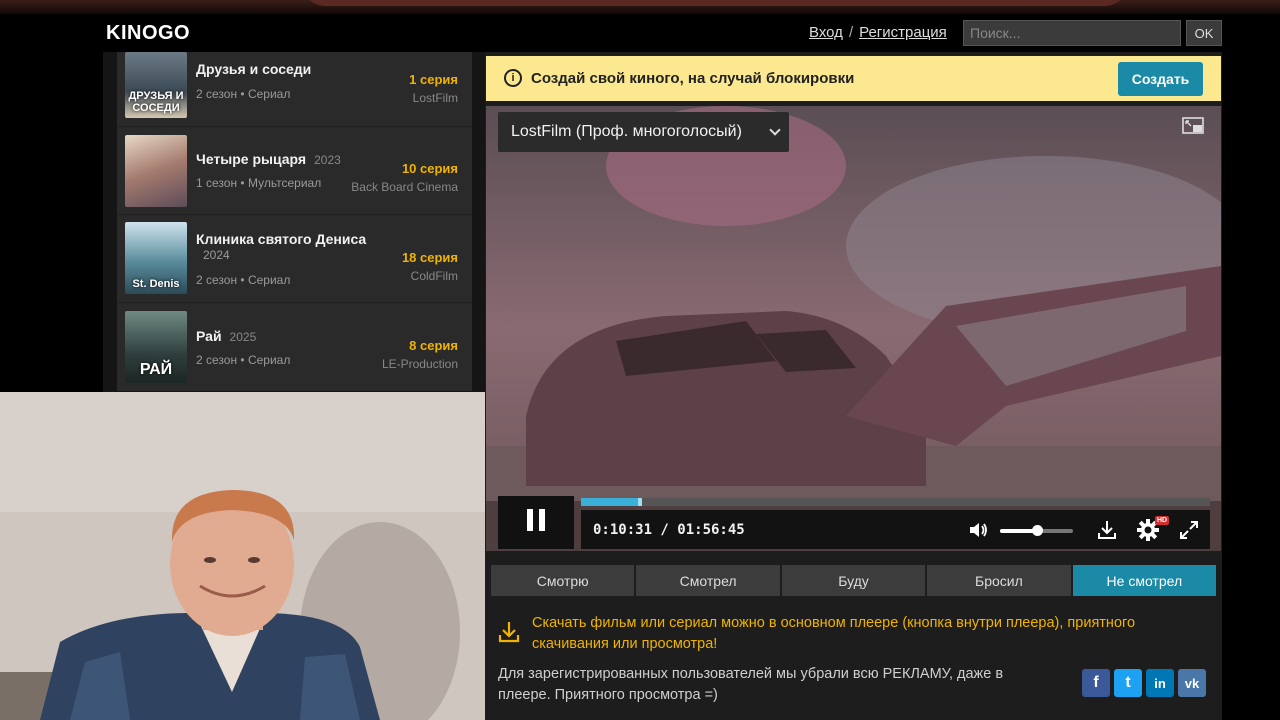 This screenshot has width=1280, height=720. Describe the element at coordinates (253, 69) in the screenshot. I see `series-title: Друзья и соседи` at that location.